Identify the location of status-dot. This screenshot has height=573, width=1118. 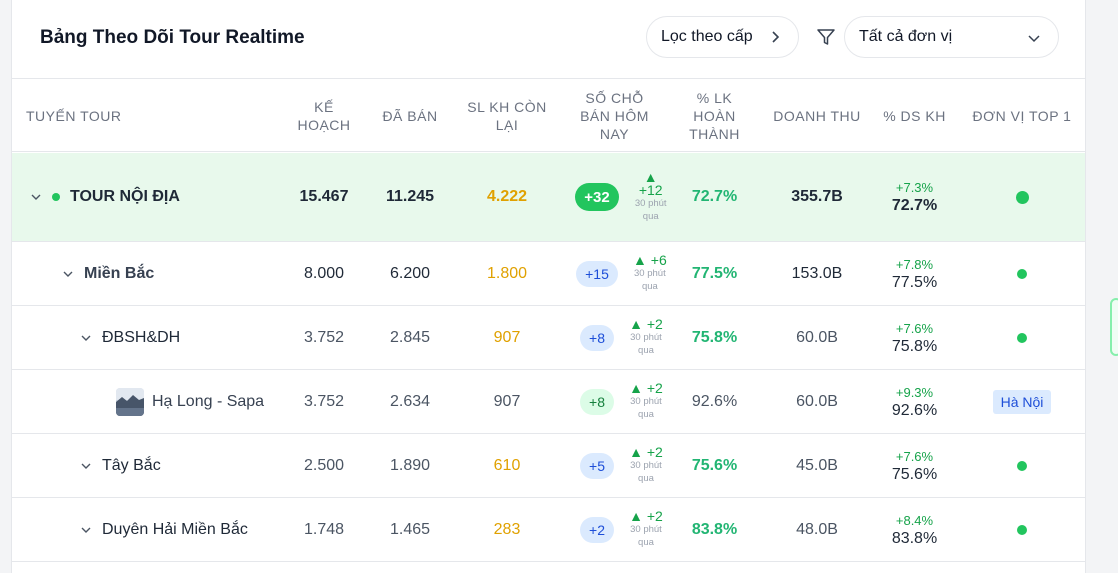
(56, 197).